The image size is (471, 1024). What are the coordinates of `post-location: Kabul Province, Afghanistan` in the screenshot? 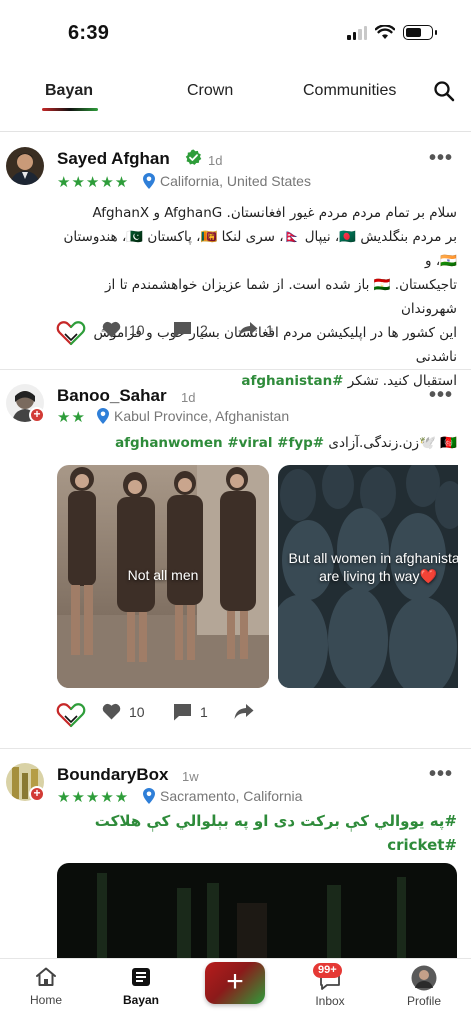 It's located at (202, 416).